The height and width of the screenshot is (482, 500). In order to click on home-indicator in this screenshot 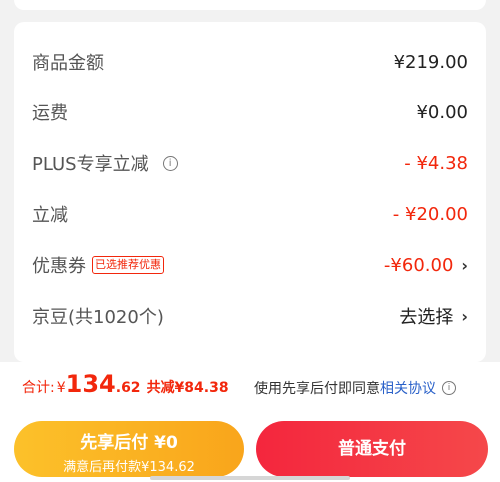, I will do `click(250, 478)`.